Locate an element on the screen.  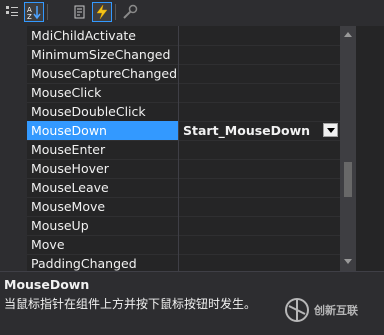
events-button is located at coordinates (102, 12).